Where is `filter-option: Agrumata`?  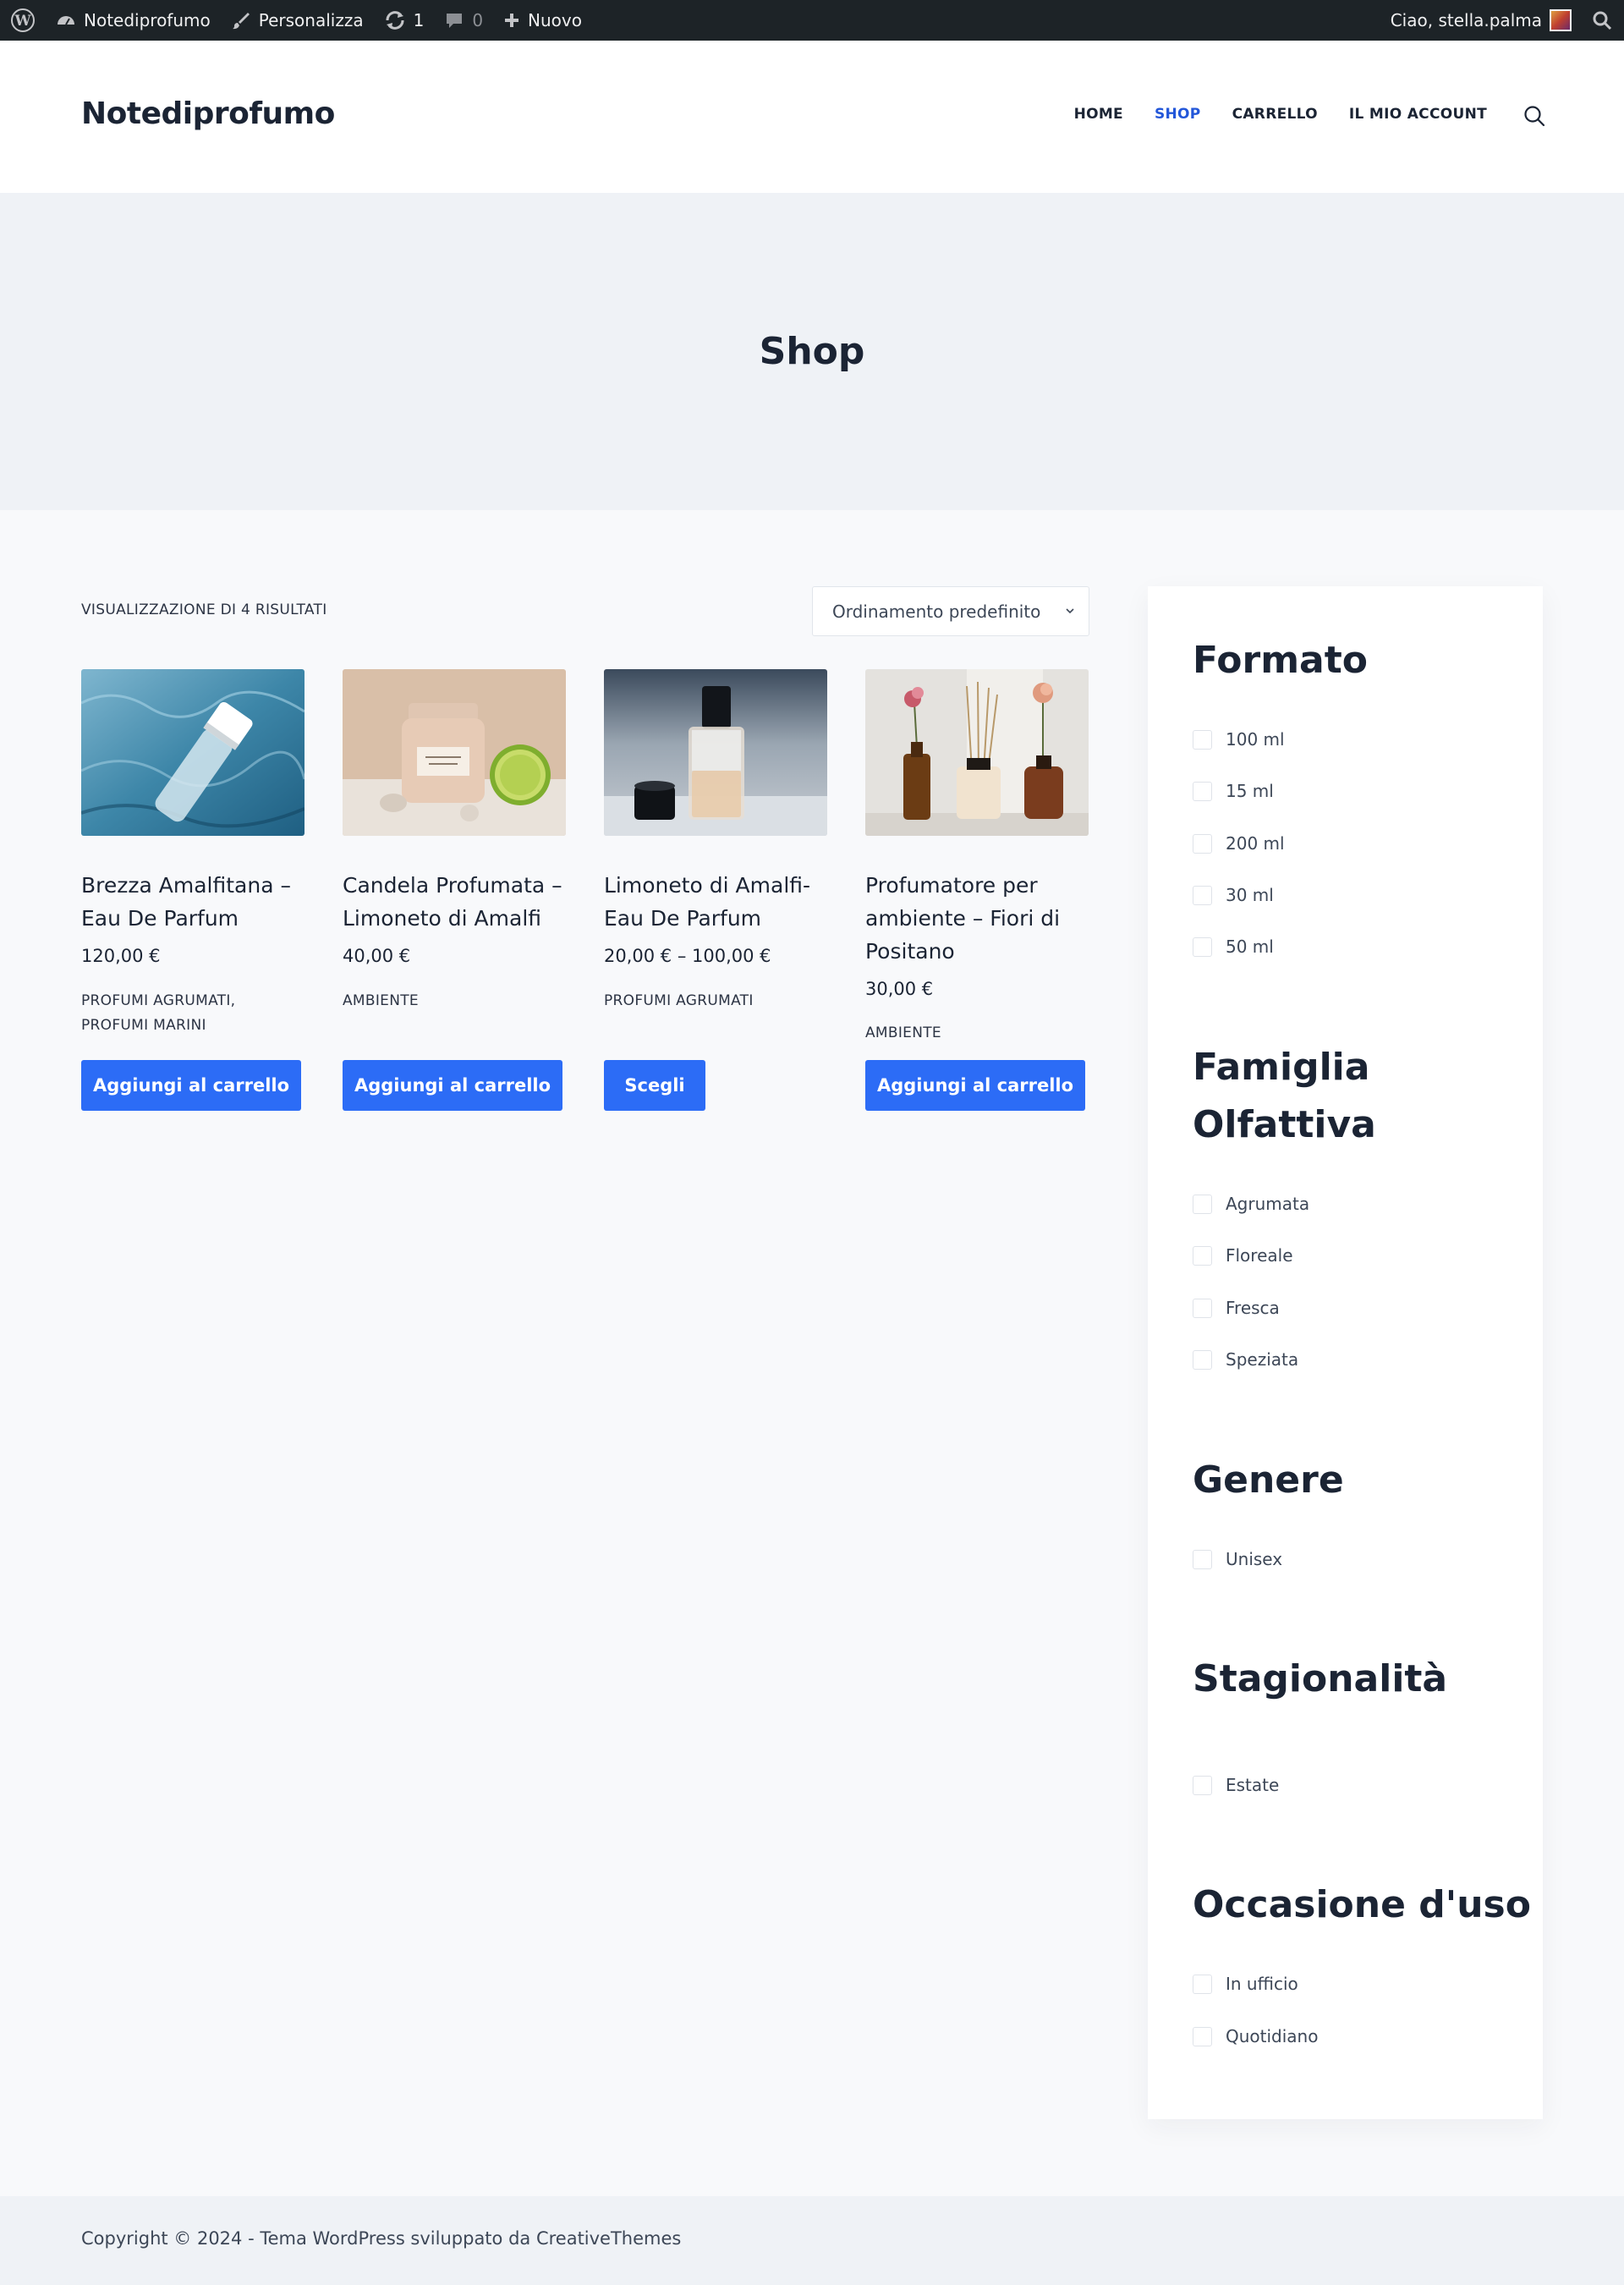
filter-option: Agrumata is located at coordinates (1251, 1204).